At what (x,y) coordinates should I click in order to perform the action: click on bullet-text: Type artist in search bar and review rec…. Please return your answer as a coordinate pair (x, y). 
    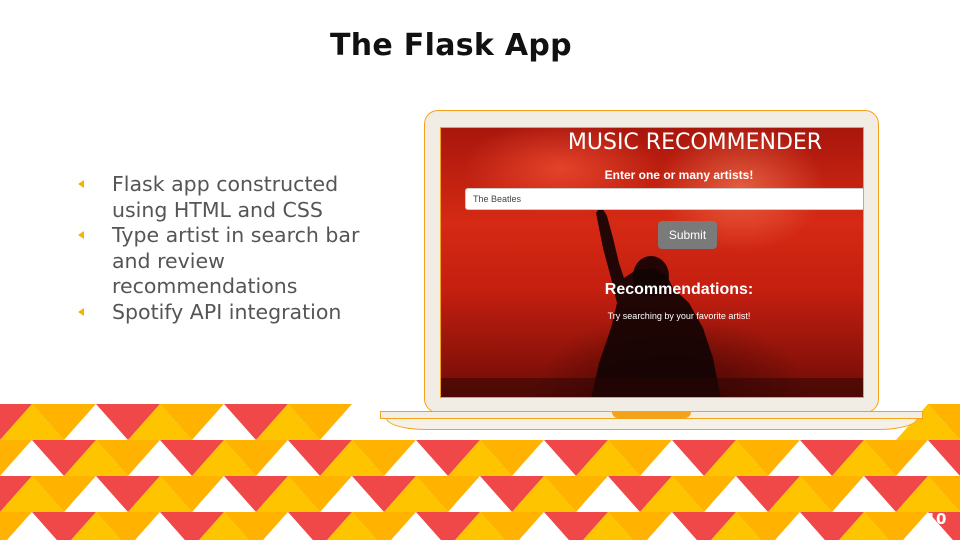
    Looking at the image, I should click on (236, 260).